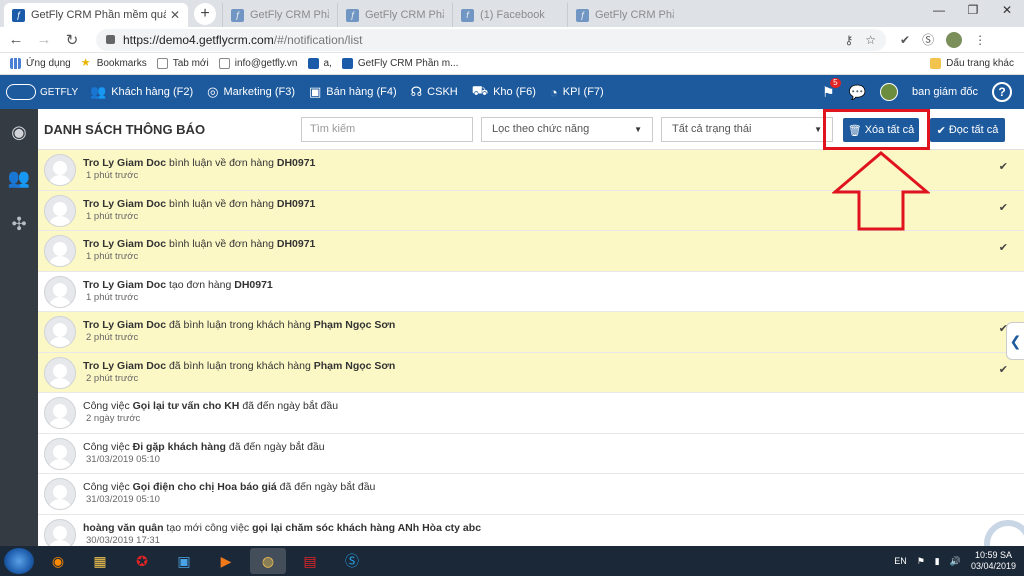 This screenshot has width=1024, height=576. Describe the element at coordinates (226, 561) in the screenshot. I see `media-player-icon: ▶` at that location.